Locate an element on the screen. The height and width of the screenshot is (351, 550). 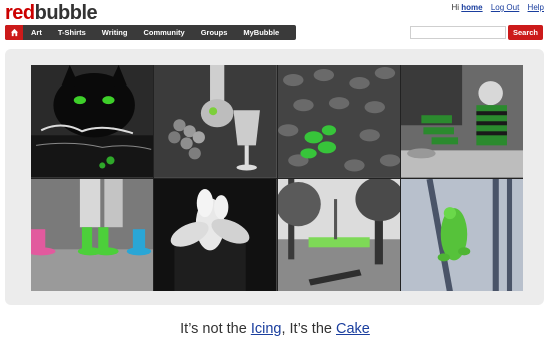
gallery-caption: It’s not the Icing, It’s the Cake is located at coordinates (275, 329).